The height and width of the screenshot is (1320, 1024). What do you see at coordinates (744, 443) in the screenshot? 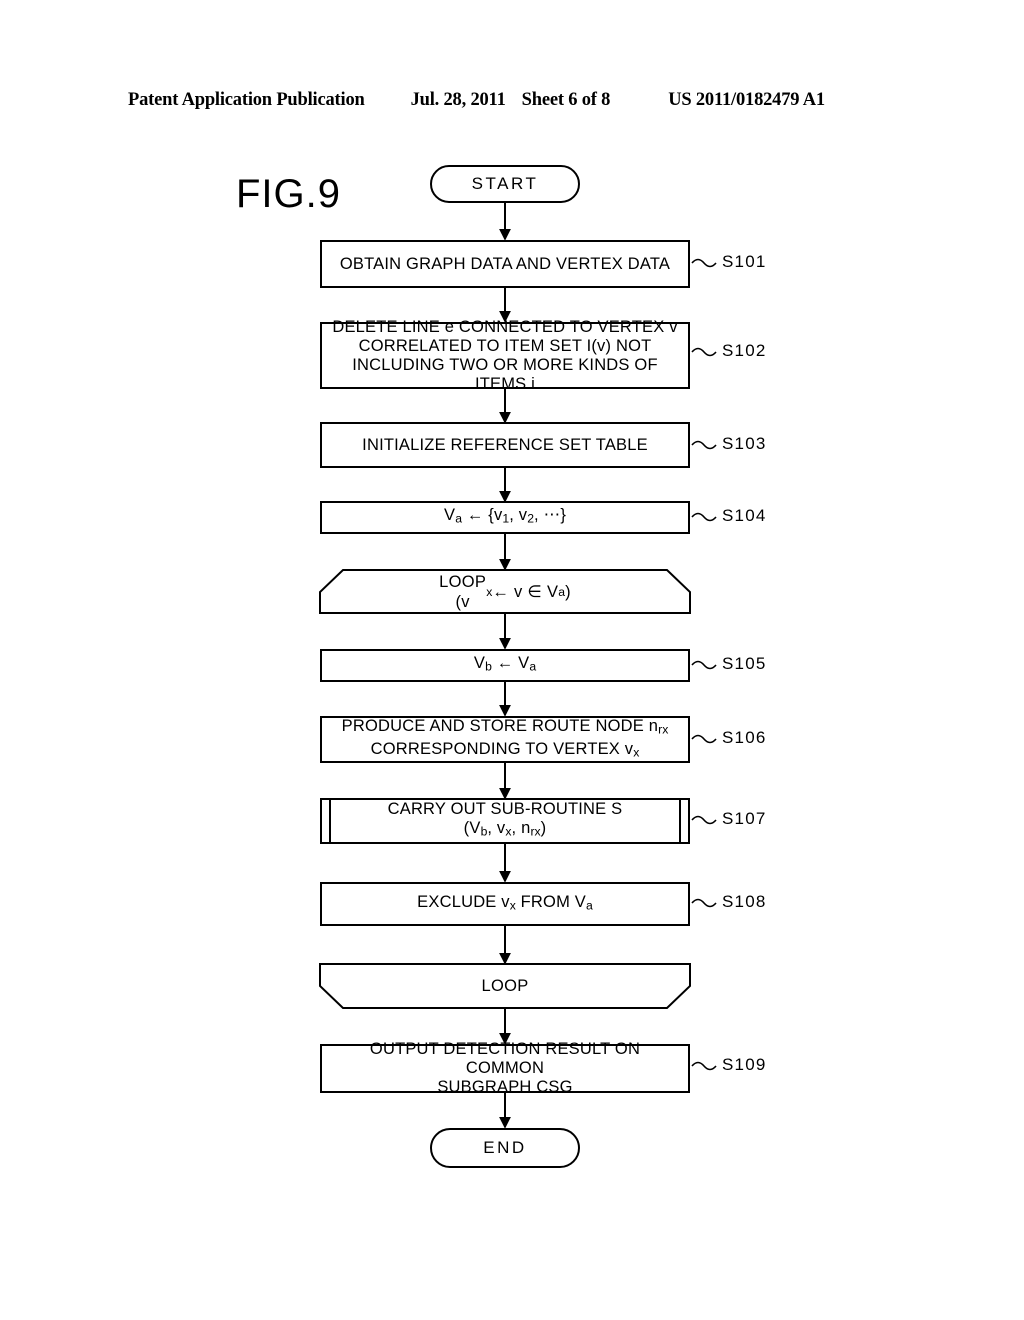
I see `step-label-s103: S103` at bounding box center [744, 443].